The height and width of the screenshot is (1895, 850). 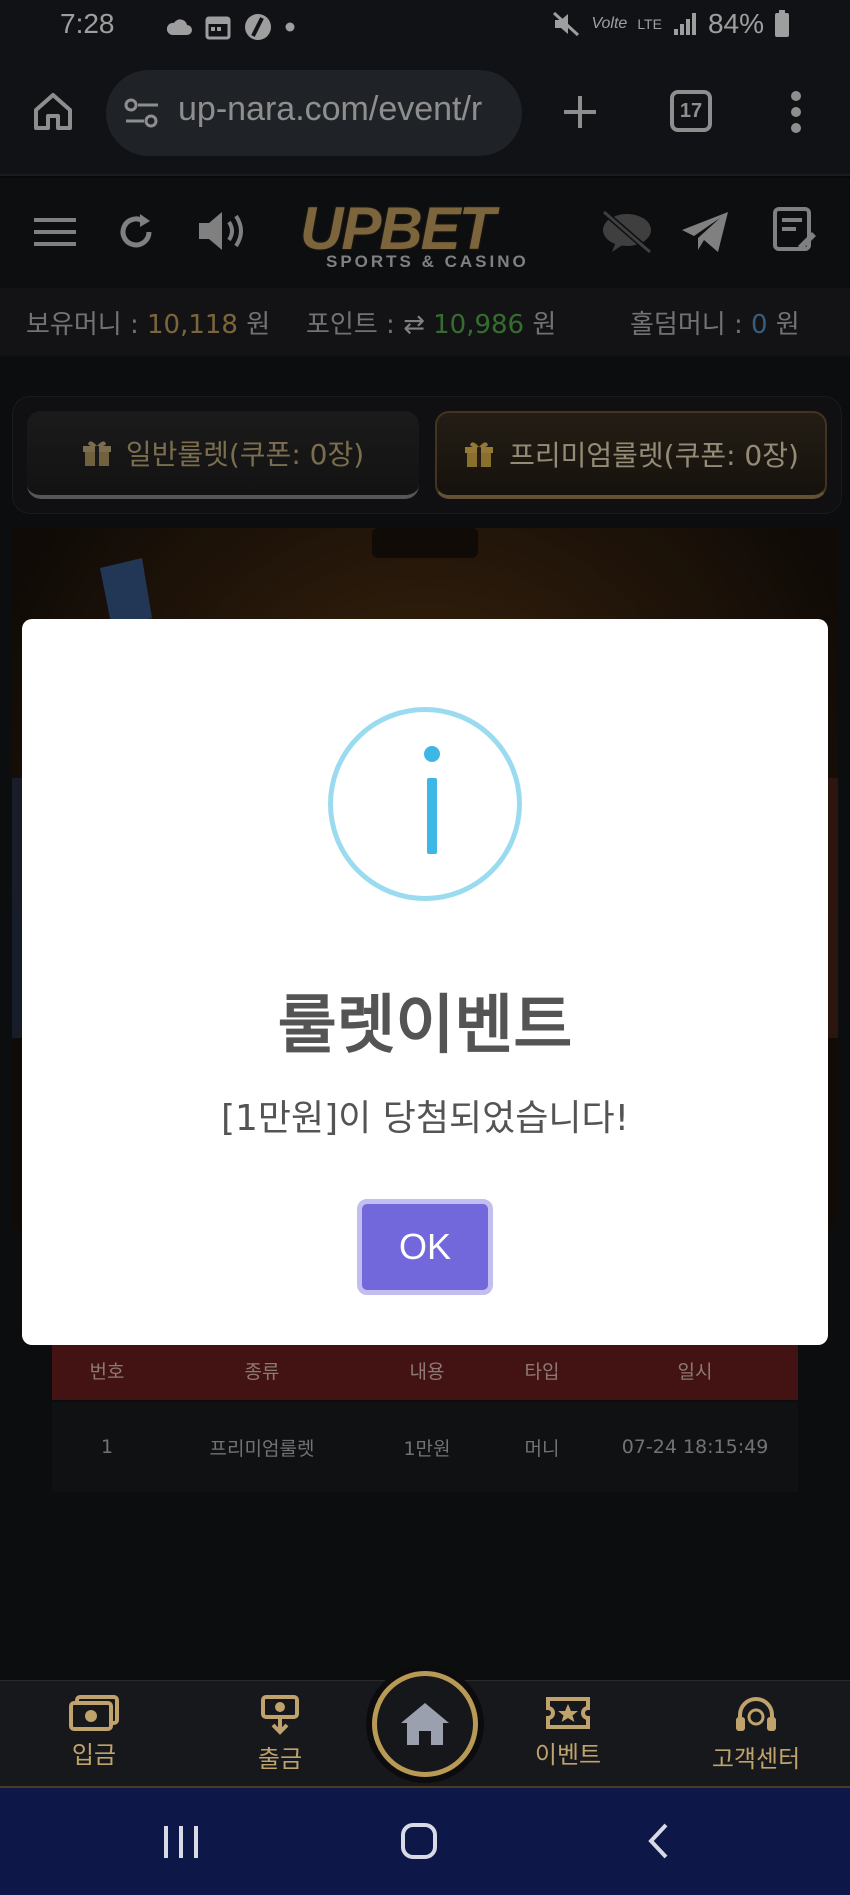 I want to click on home-icon, so click(x=425, y=1724).